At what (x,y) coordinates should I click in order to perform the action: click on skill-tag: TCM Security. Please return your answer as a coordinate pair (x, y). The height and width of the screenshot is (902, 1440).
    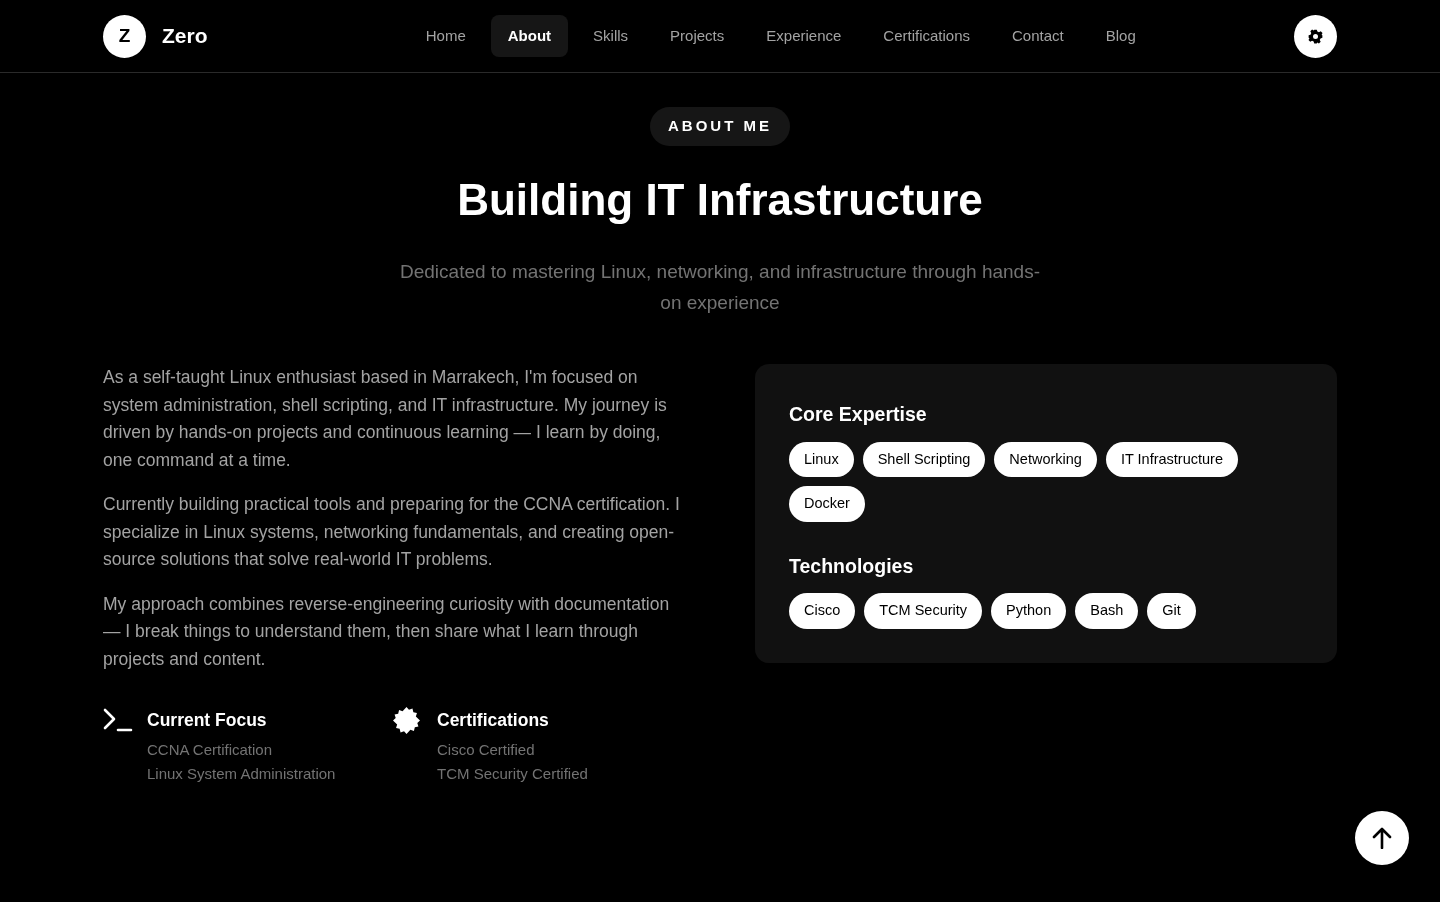
    Looking at the image, I should click on (923, 611).